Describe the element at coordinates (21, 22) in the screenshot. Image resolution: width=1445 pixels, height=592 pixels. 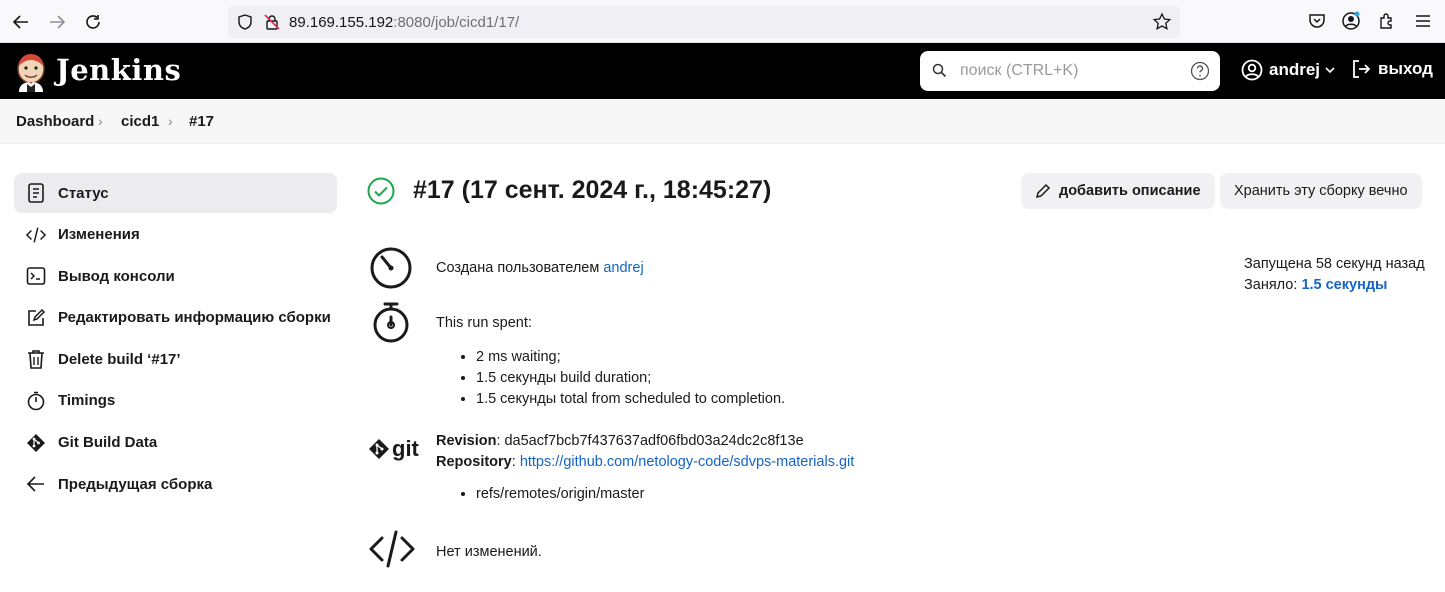
I see `back-arrow-icon` at that location.